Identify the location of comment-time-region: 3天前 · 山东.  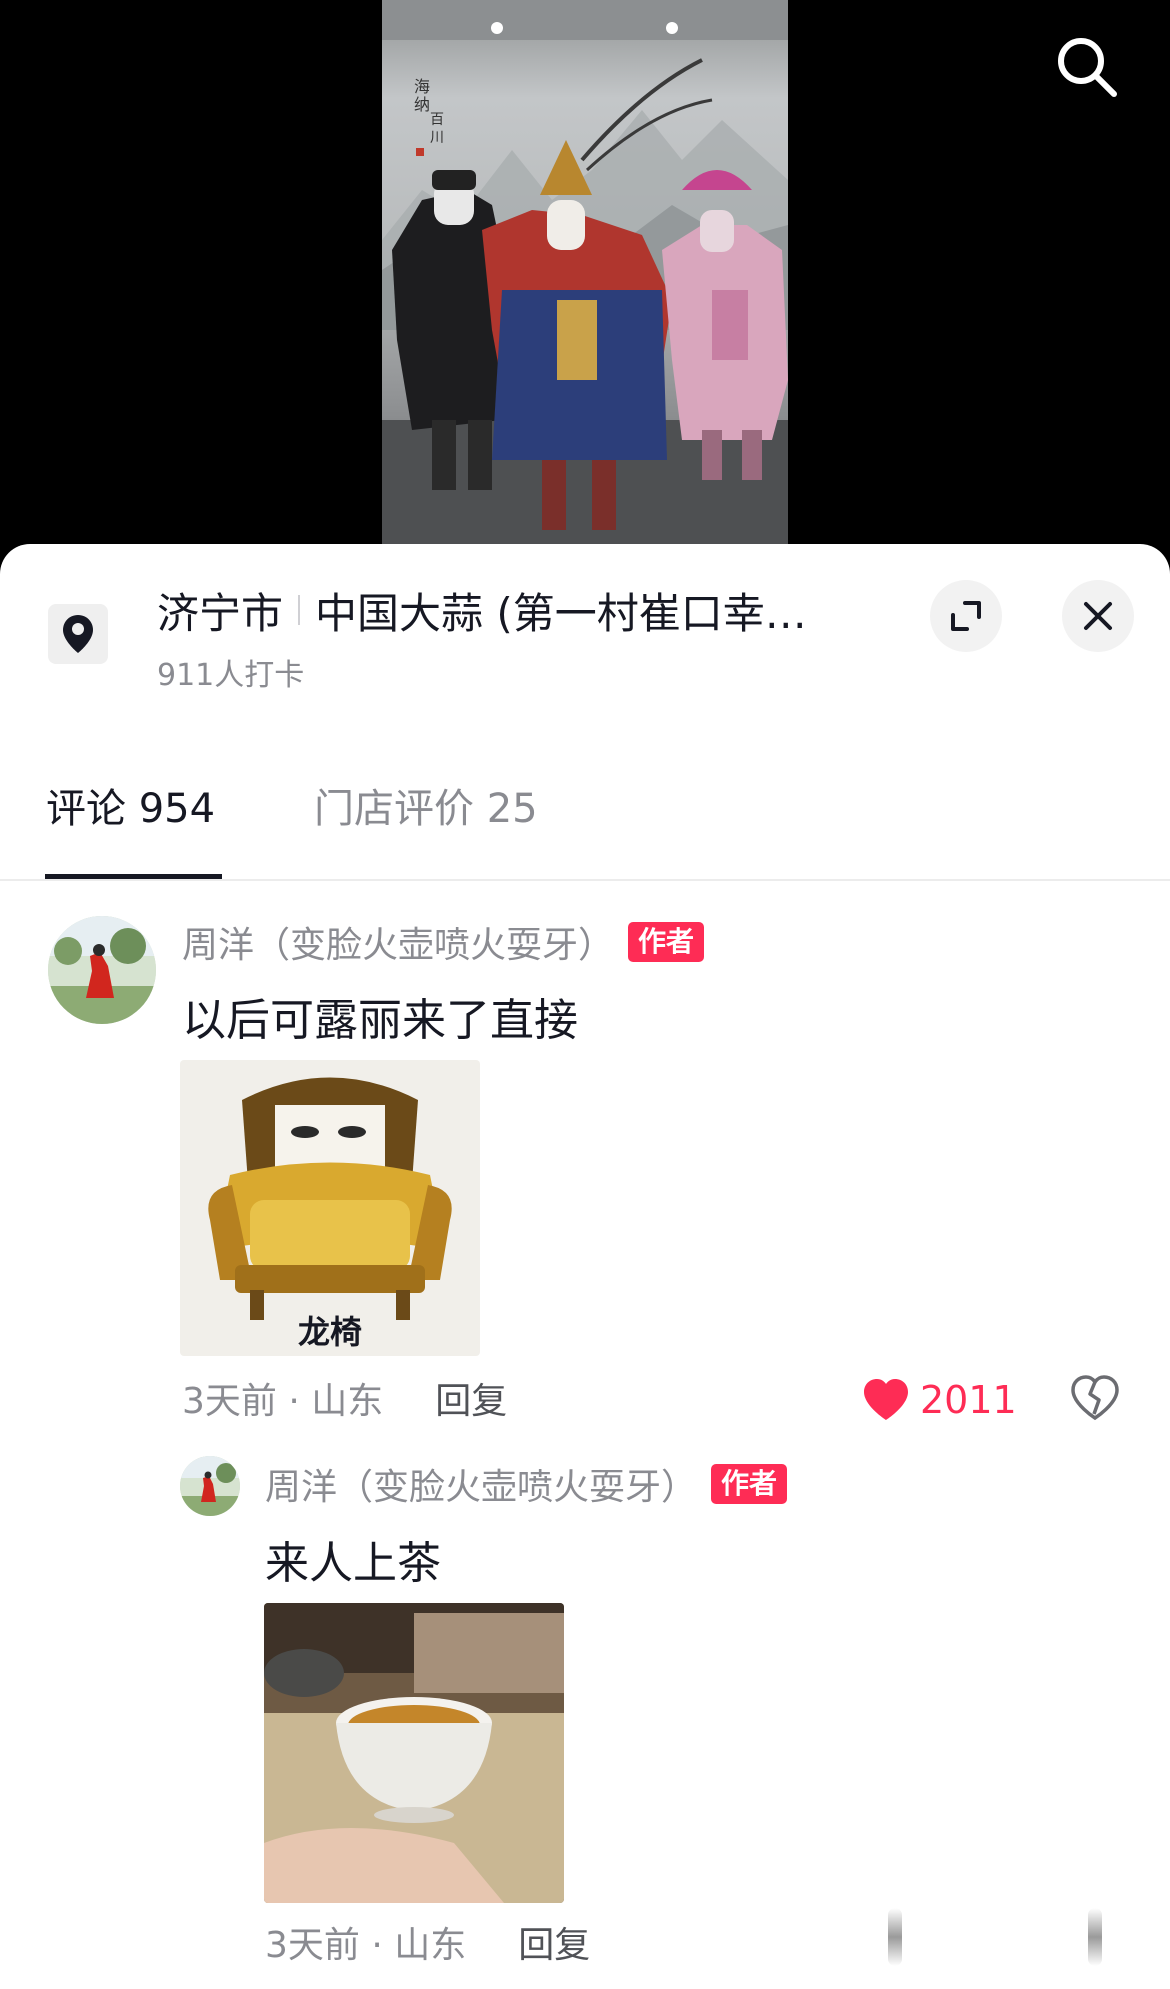
(283, 1401).